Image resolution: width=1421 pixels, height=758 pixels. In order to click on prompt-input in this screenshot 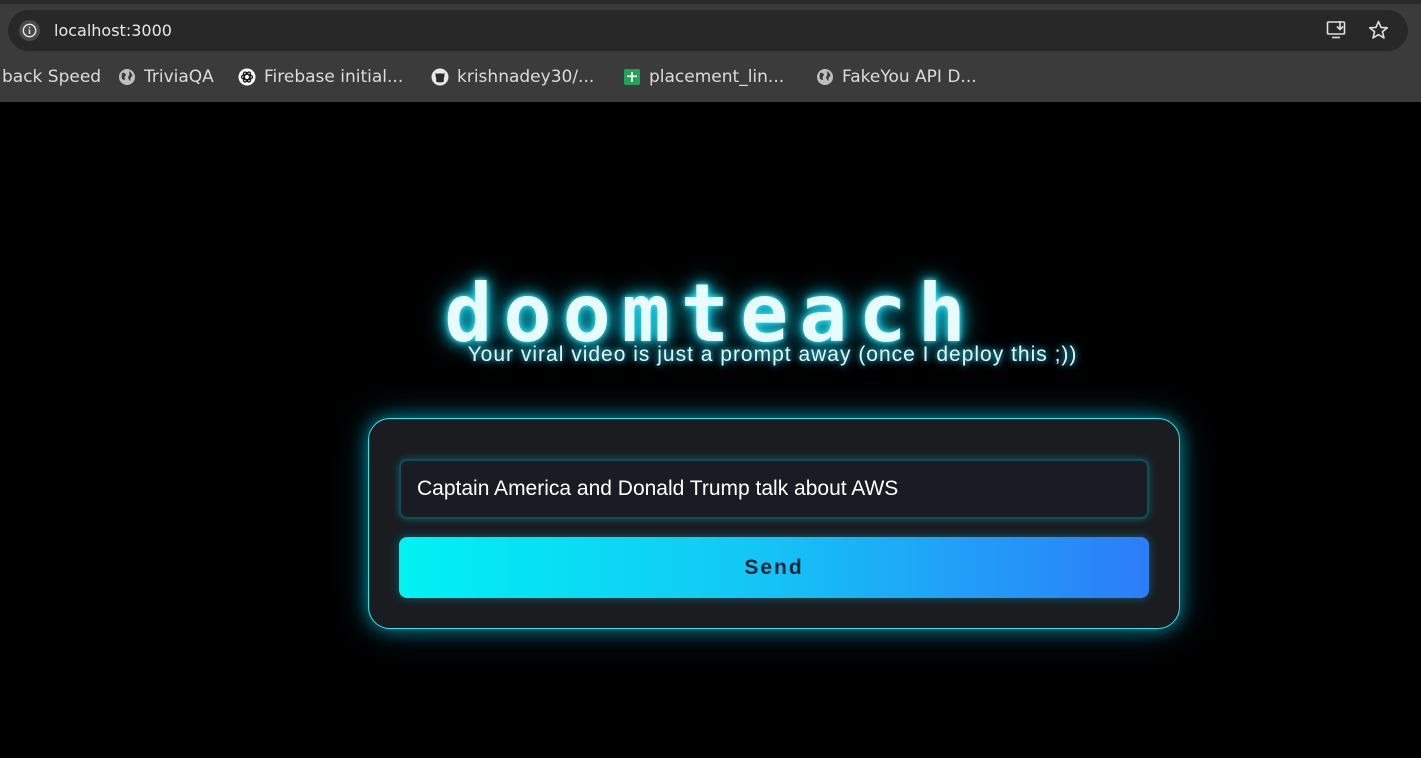, I will do `click(774, 489)`.